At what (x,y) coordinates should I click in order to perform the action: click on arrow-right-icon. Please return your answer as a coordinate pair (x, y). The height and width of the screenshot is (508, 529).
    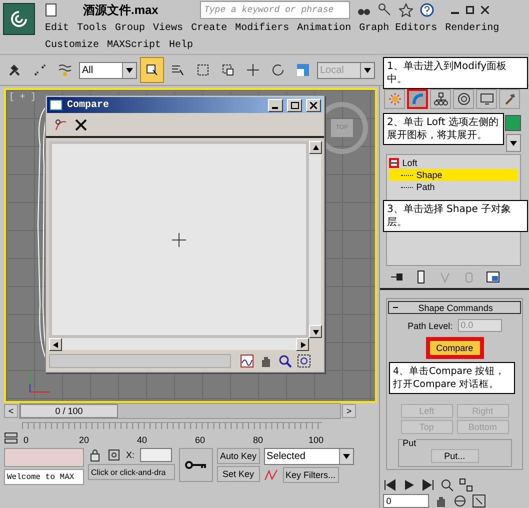
    Looking at the image, I should click on (302, 344).